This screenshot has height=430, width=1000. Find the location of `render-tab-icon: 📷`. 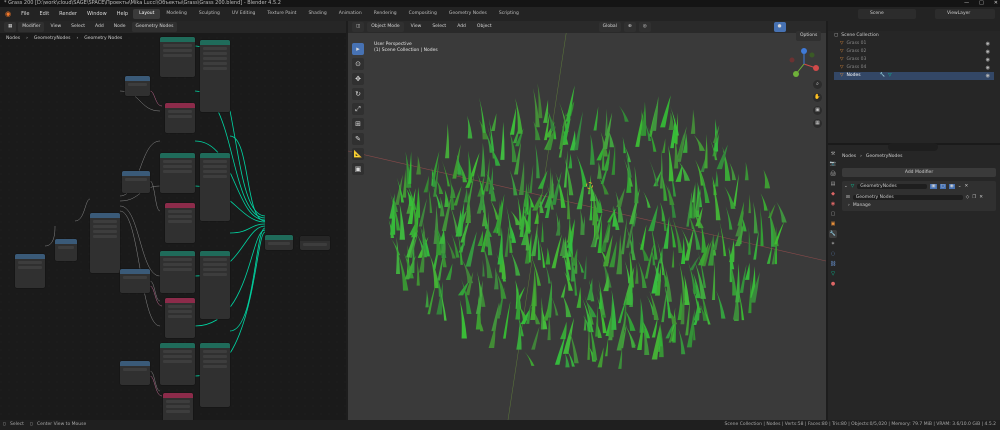

render-tab-icon: 📷 is located at coordinates (833, 164).